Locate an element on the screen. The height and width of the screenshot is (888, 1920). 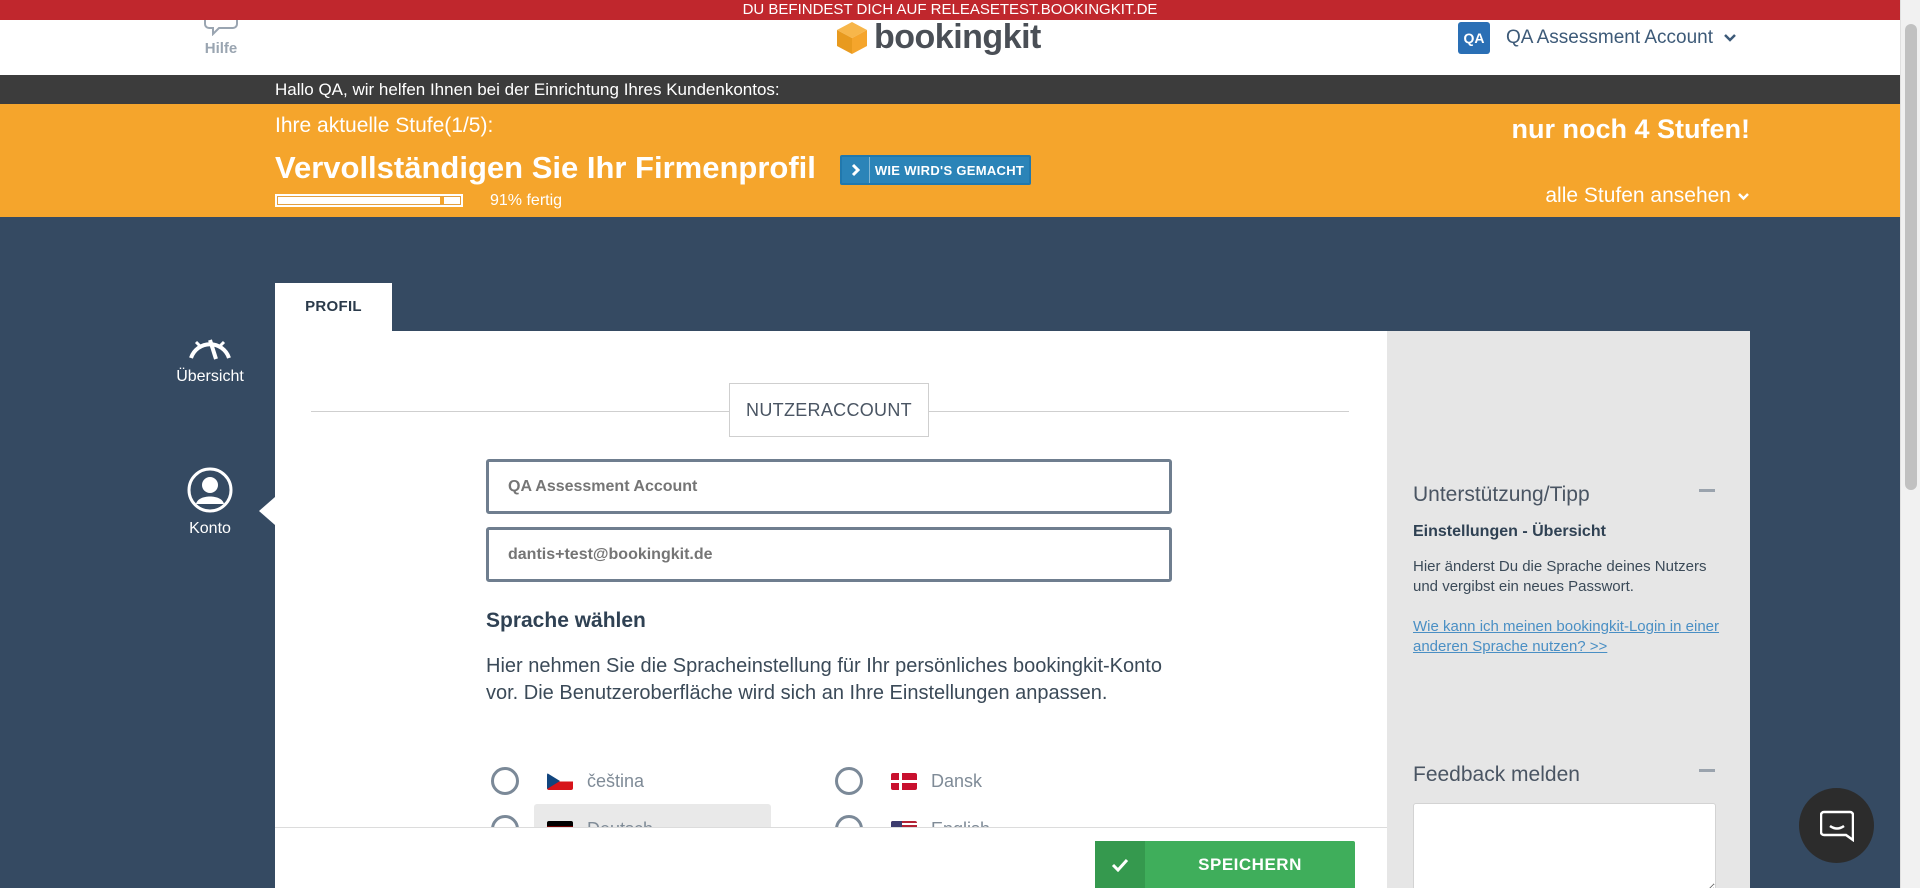
support-subtitle: Einstellungen - Übersicht is located at coordinates (1509, 531).